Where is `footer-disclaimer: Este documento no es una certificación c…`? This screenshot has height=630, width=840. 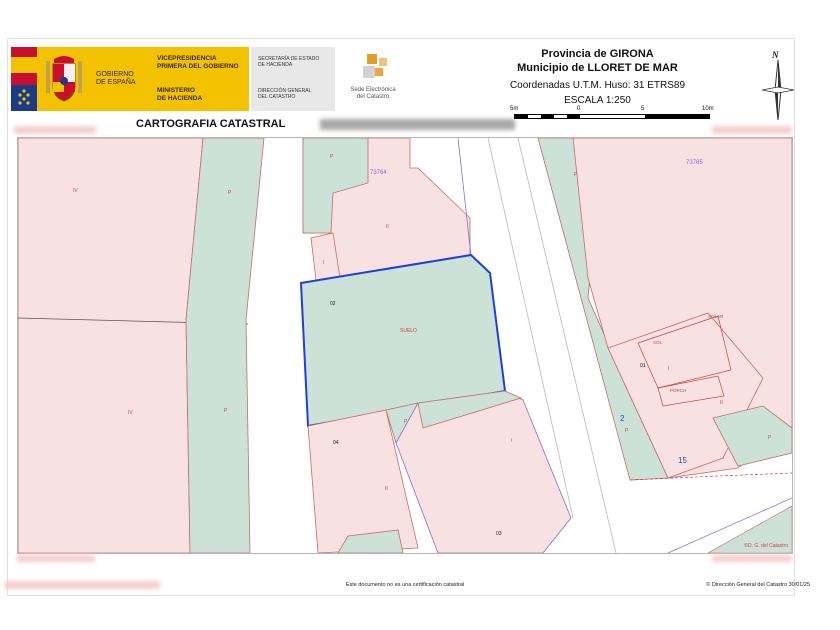
footer-disclaimer: Este documento no es una certificación c… is located at coordinates (405, 585).